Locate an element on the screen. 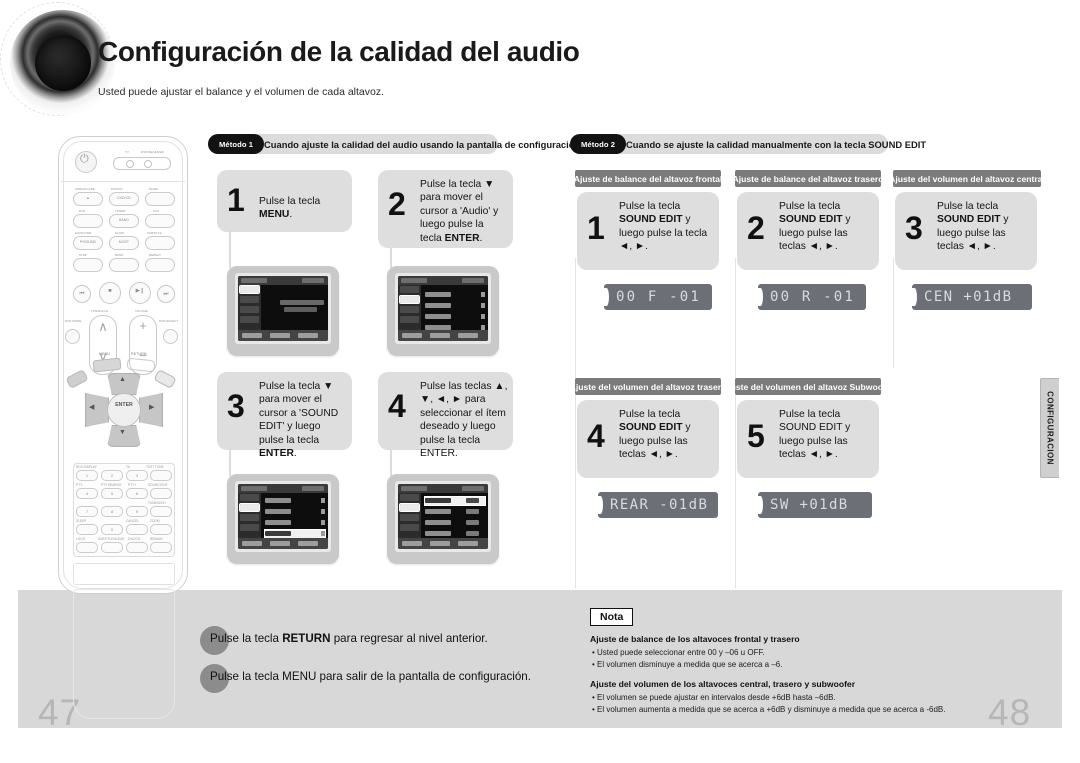  open-close-button: ▲ is located at coordinates (88, 199).